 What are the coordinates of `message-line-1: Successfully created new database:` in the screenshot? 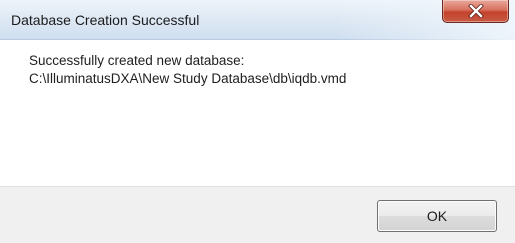 It's located at (137, 60).